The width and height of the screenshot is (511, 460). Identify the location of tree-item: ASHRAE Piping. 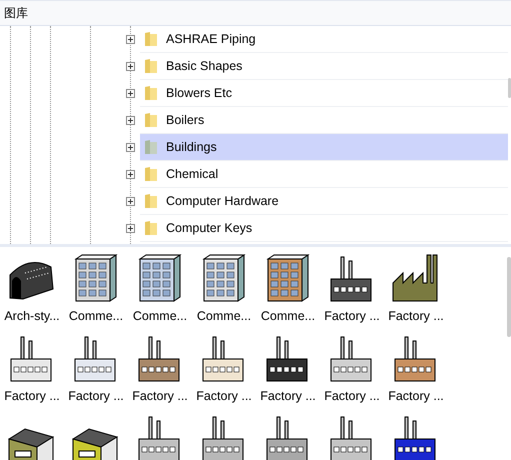
(324, 39).